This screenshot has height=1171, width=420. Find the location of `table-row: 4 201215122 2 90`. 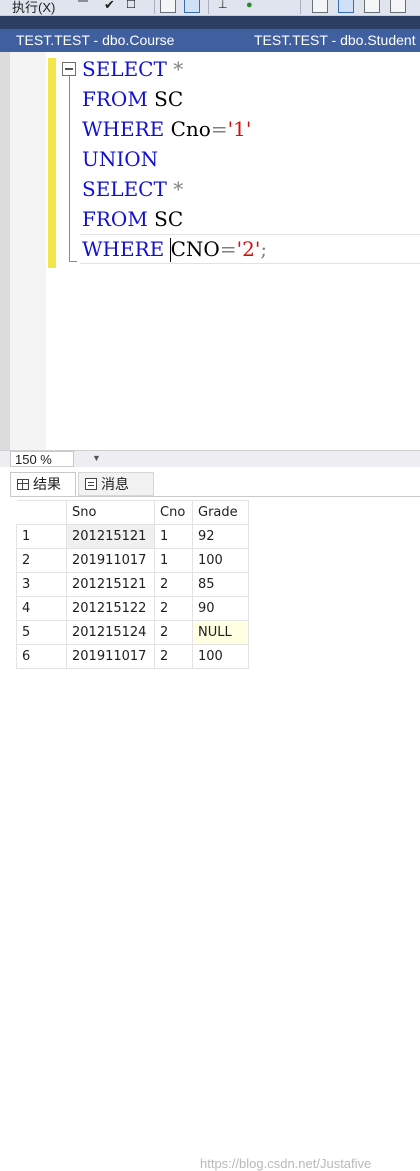

table-row: 4 201215122 2 90 is located at coordinates (132, 608).